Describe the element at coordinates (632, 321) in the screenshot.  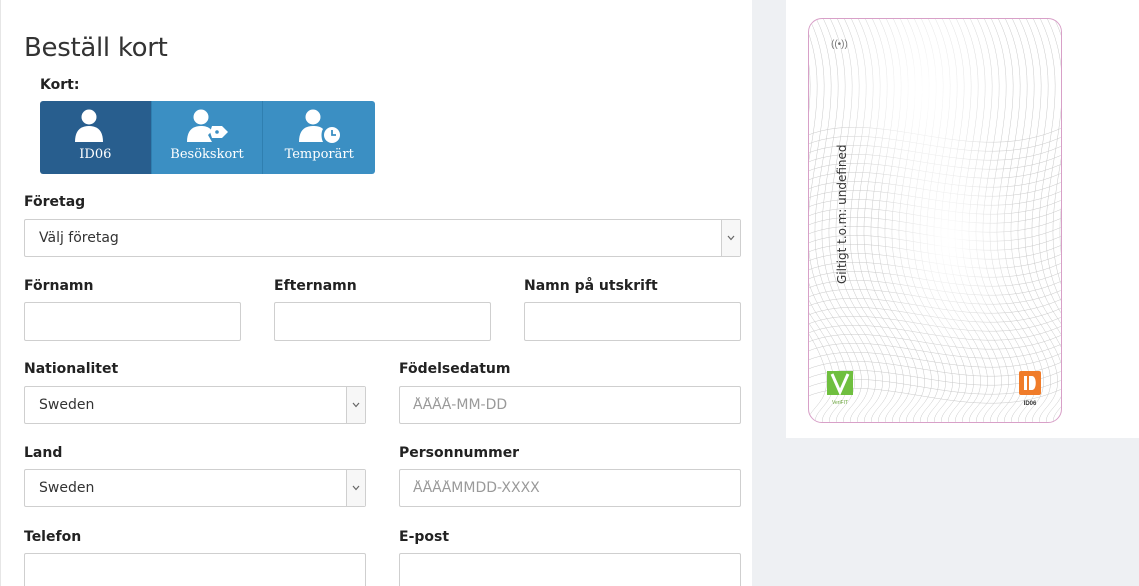
I see `print-name-input` at that location.